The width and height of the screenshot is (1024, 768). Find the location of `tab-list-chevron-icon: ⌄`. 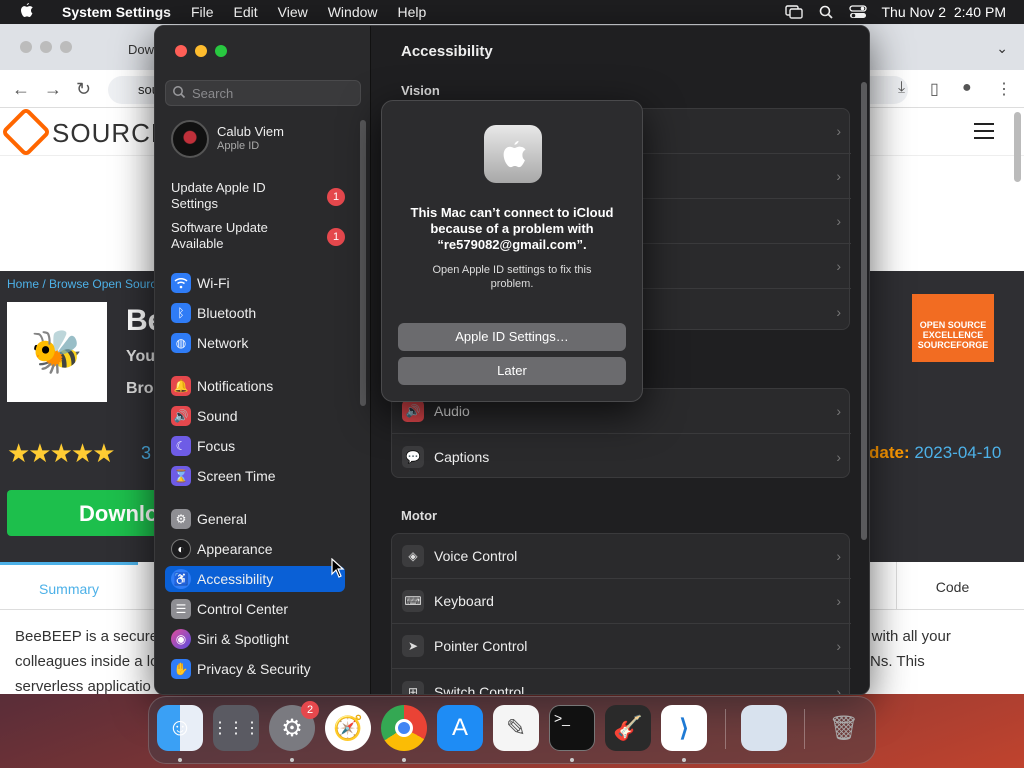

tab-list-chevron-icon: ⌄ is located at coordinates (1002, 48).